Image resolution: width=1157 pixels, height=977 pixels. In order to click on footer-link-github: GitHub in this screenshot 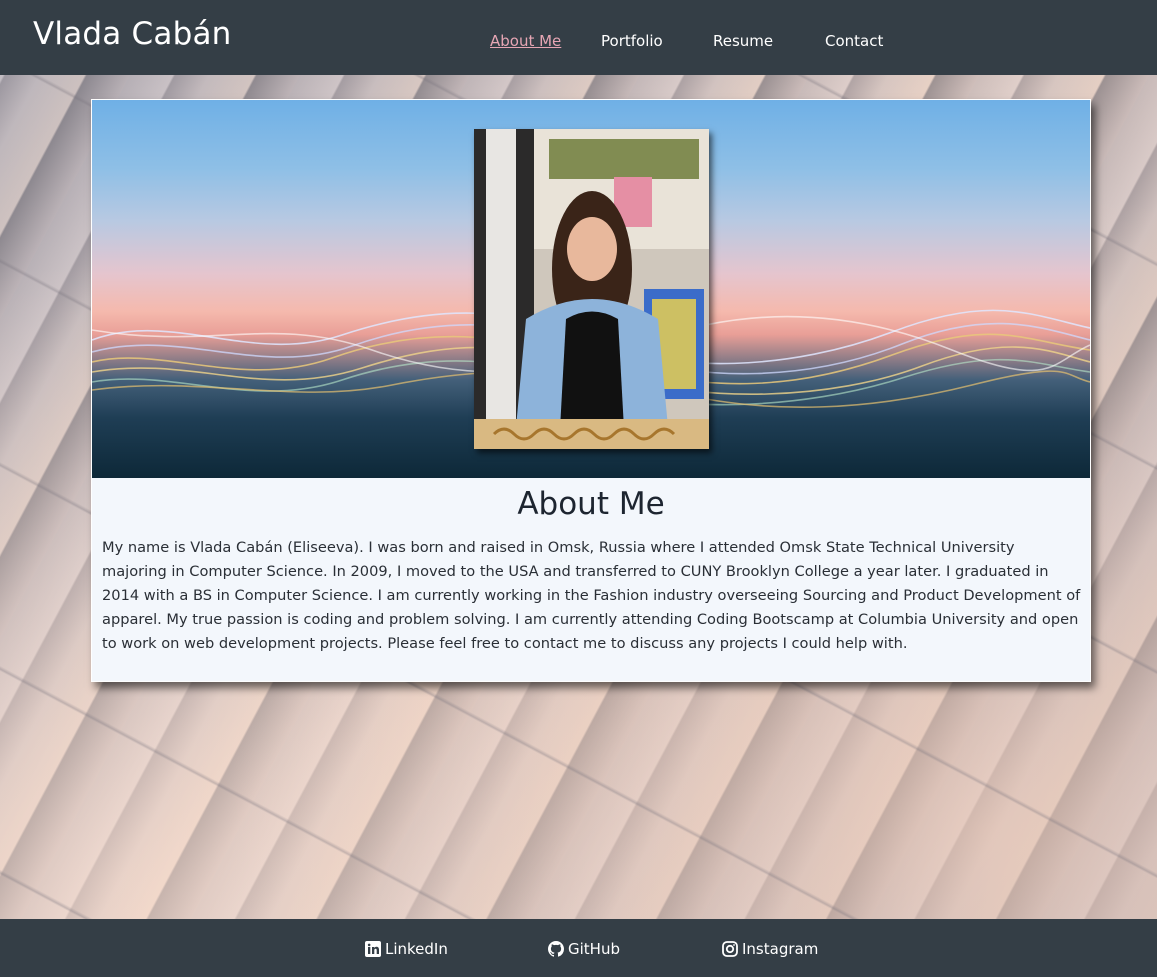, I will do `click(584, 949)`.